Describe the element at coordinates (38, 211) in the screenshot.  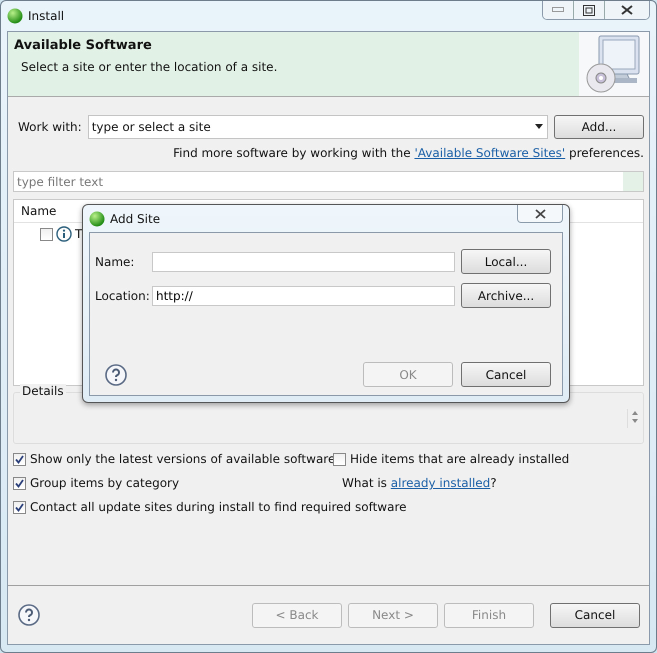
I see `column-header: Name` at that location.